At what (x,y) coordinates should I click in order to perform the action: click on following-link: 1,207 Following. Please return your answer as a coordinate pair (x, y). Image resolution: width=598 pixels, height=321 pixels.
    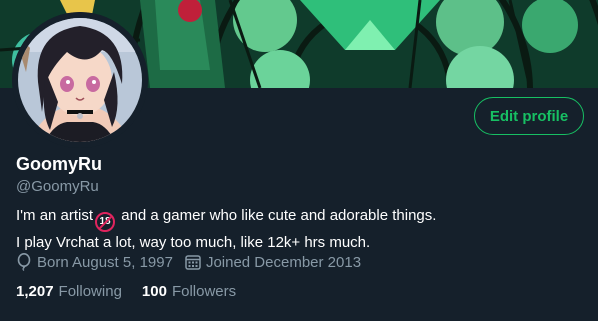
    Looking at the image, I should click on (69, 291).